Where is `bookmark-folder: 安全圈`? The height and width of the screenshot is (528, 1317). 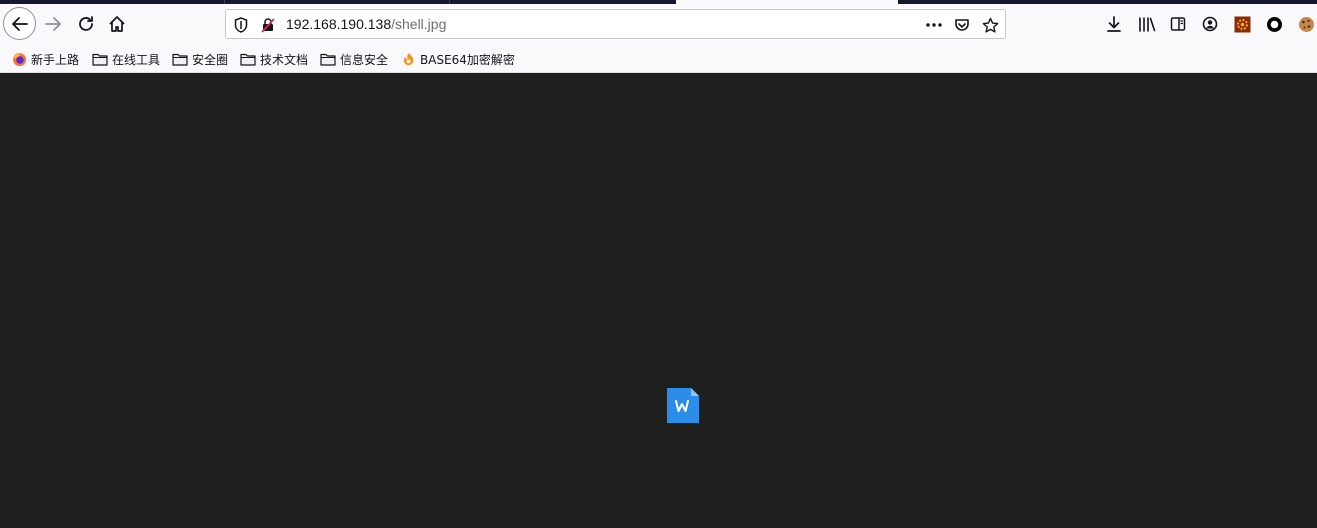 bookmark-folder: 安全圈 is located at coordinates (200, 59).